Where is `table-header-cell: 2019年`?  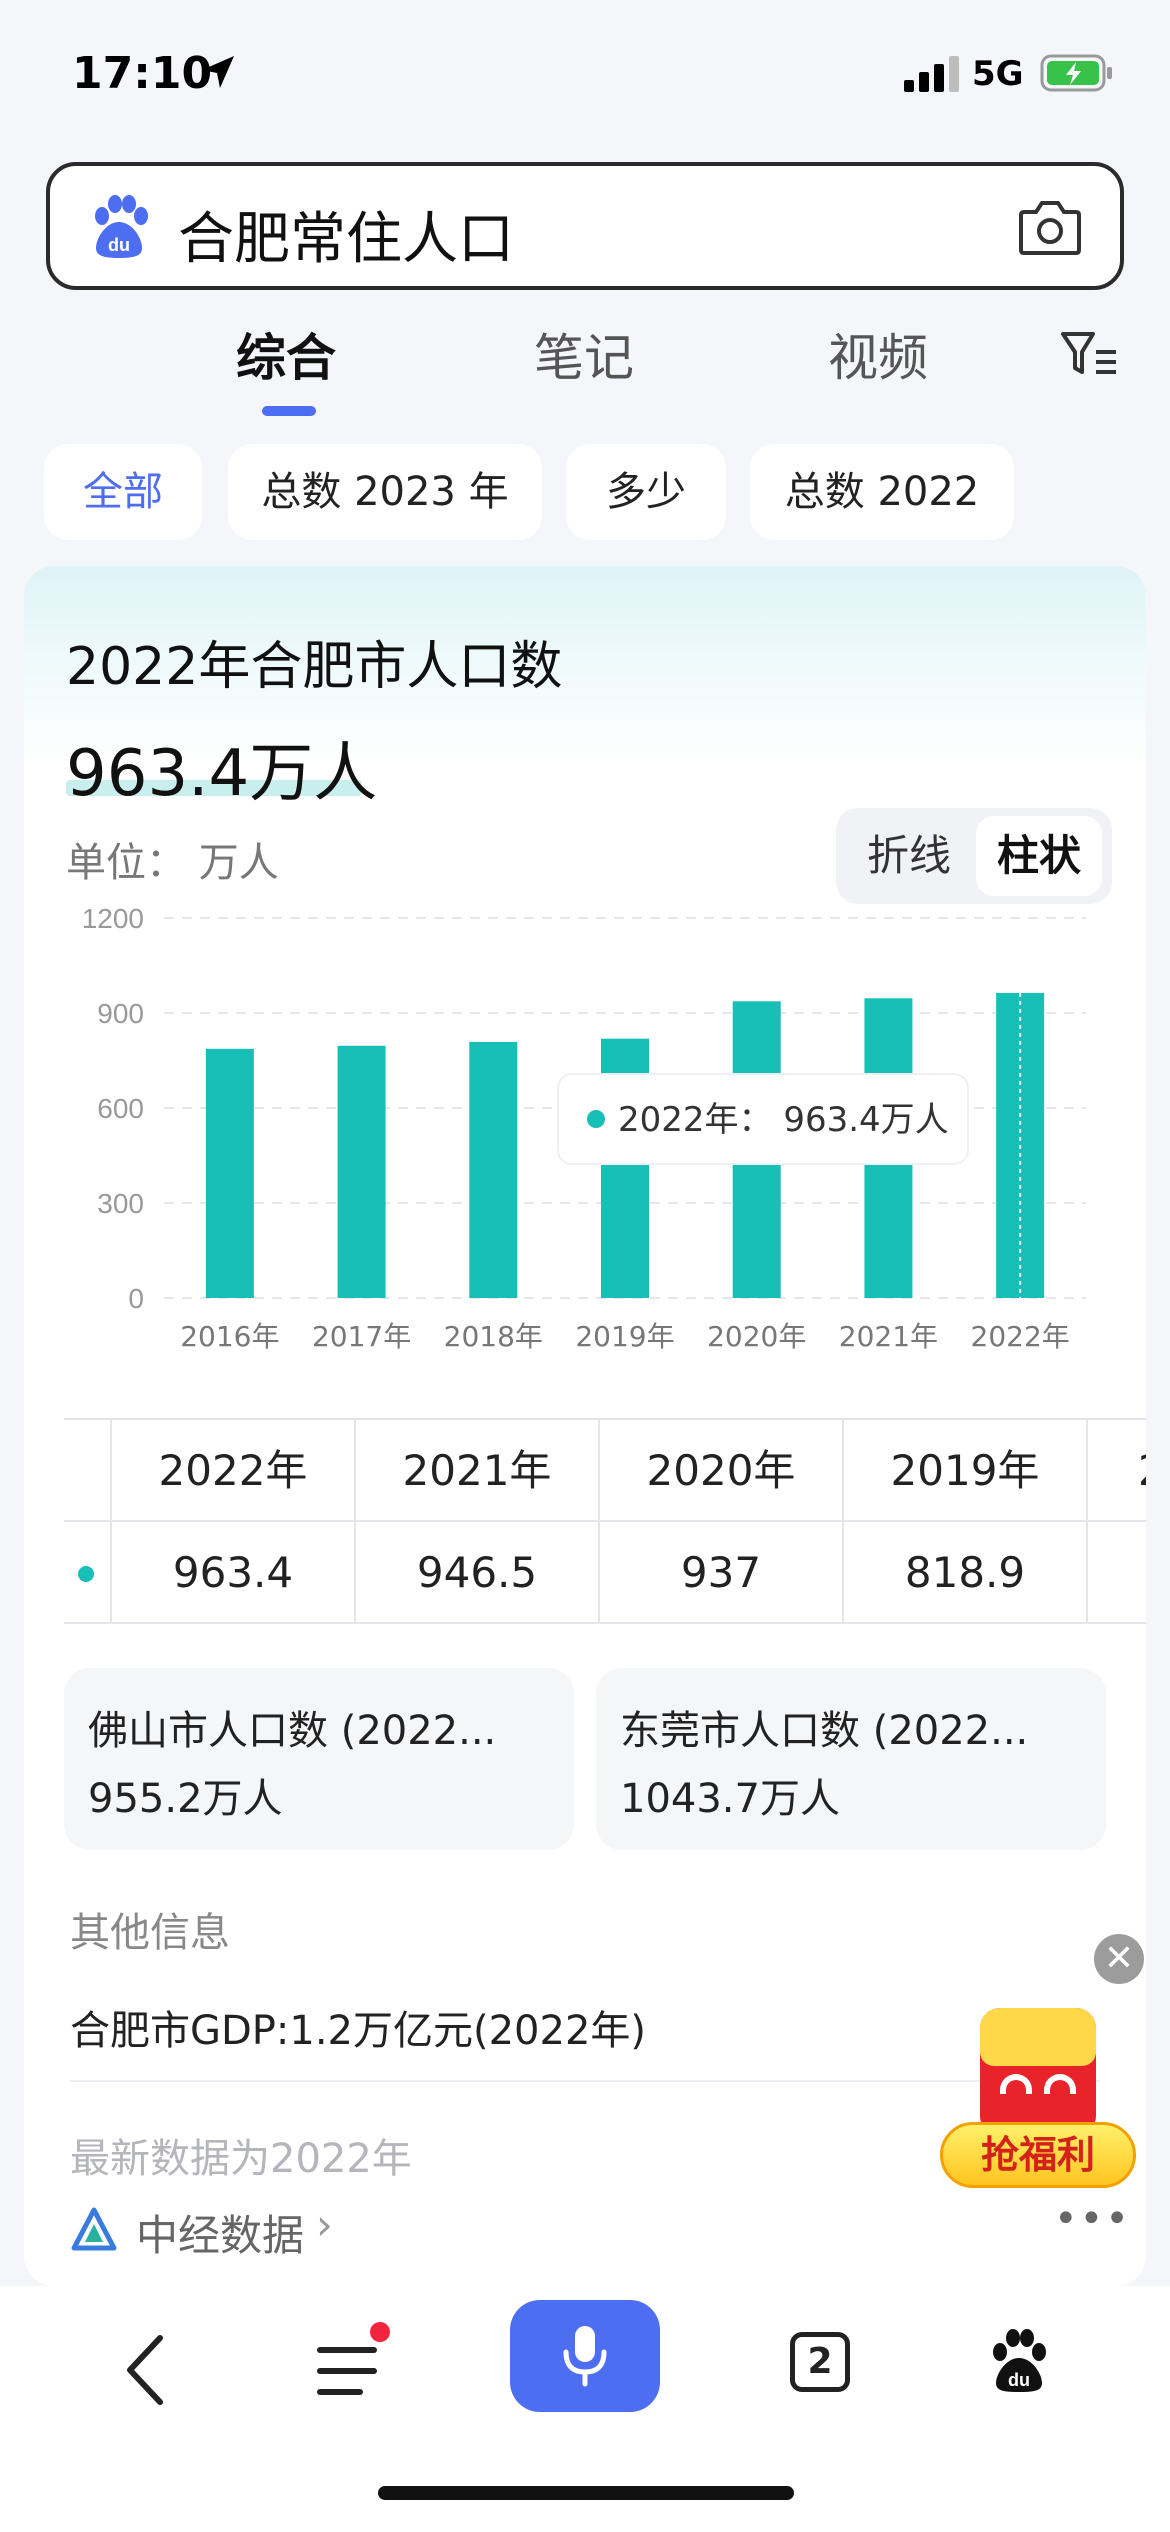 table-header-cell: 2019年 is located at coordinates (964, 1471).